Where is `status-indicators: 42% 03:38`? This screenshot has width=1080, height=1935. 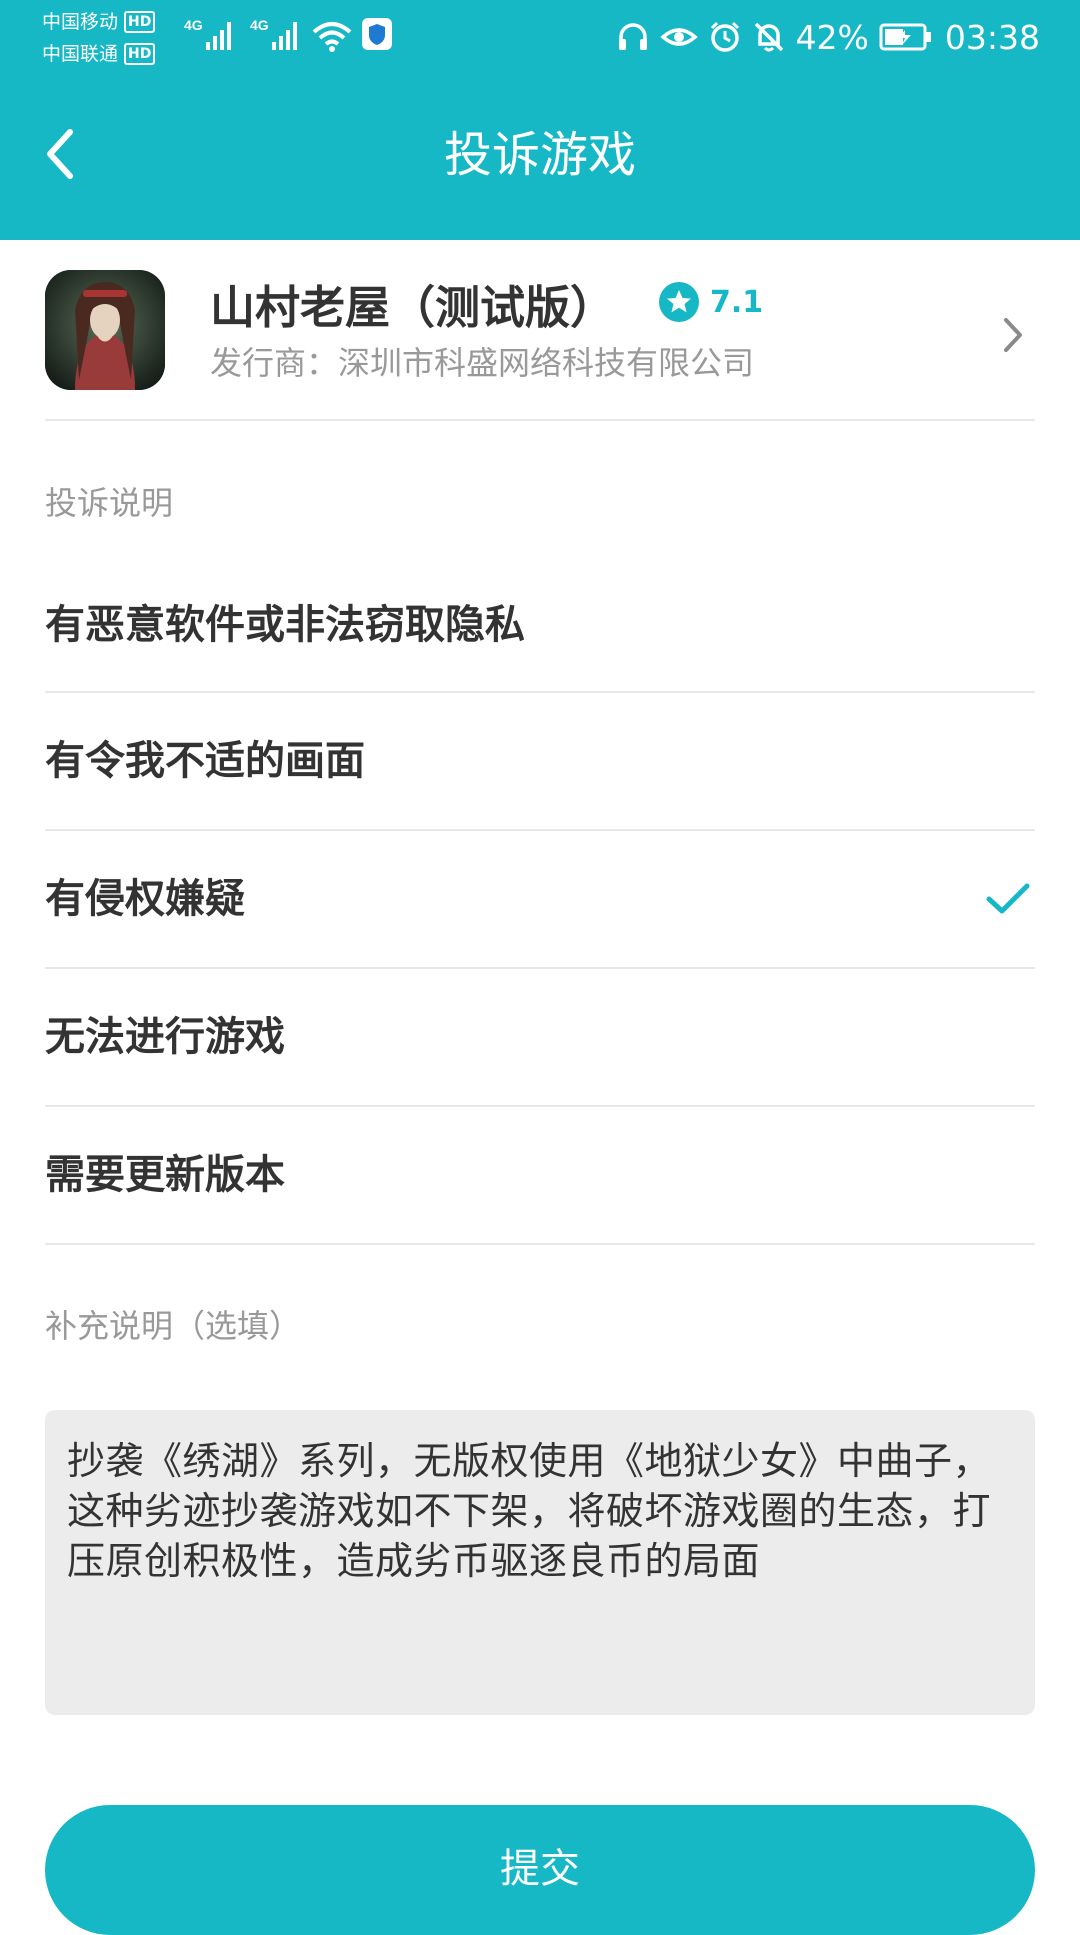
status-indicators: 42% 03:38 is located at coordinates (823, 37).